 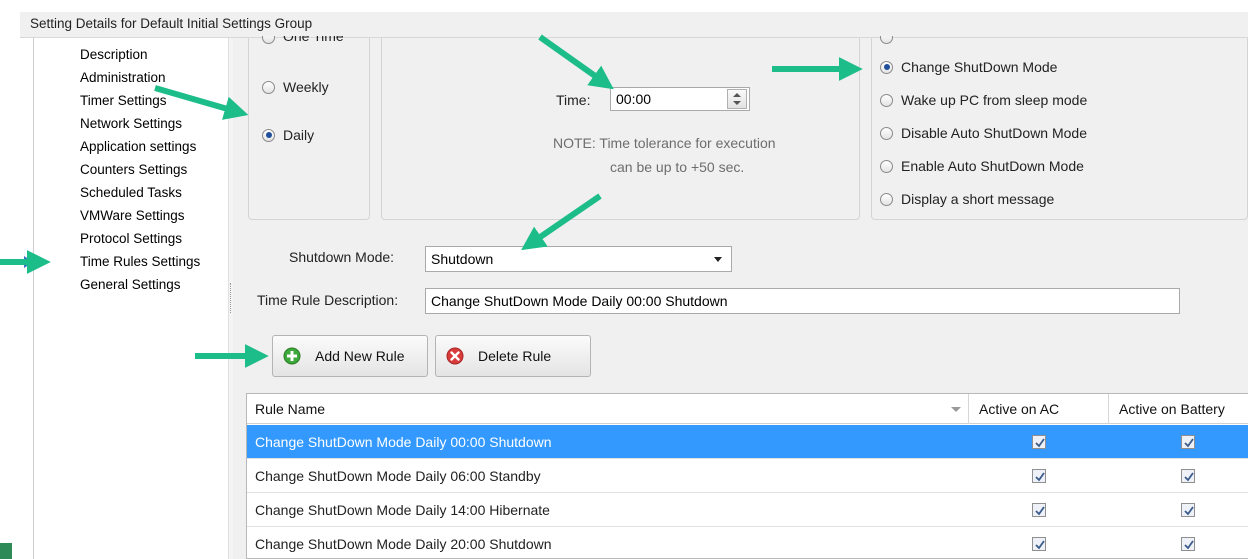 What do you see at coordinates (123, 81) in the screenshot?
I see `nav-item-administration: Administration` at bounding box center [123, 81].